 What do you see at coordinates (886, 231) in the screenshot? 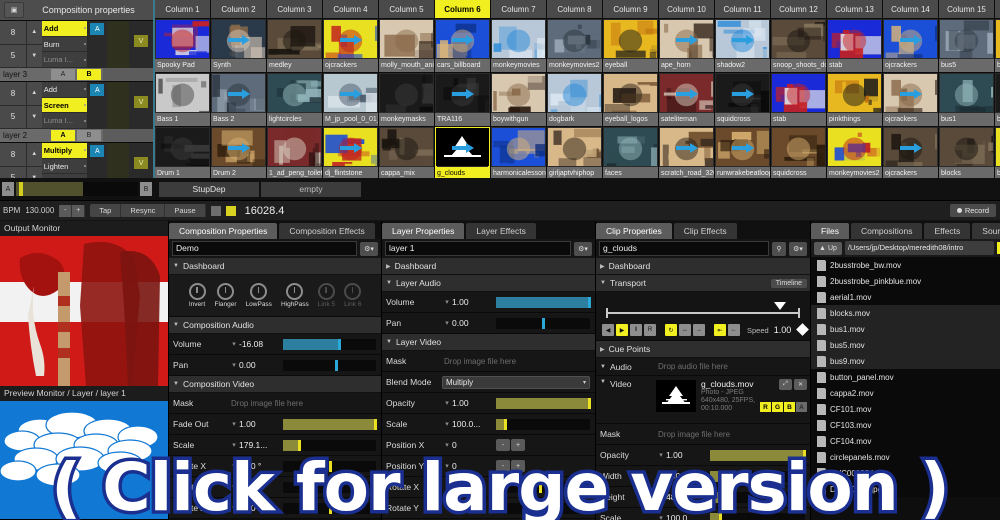
I see `files-tab: Compositions` at bounding box center [886, 231].